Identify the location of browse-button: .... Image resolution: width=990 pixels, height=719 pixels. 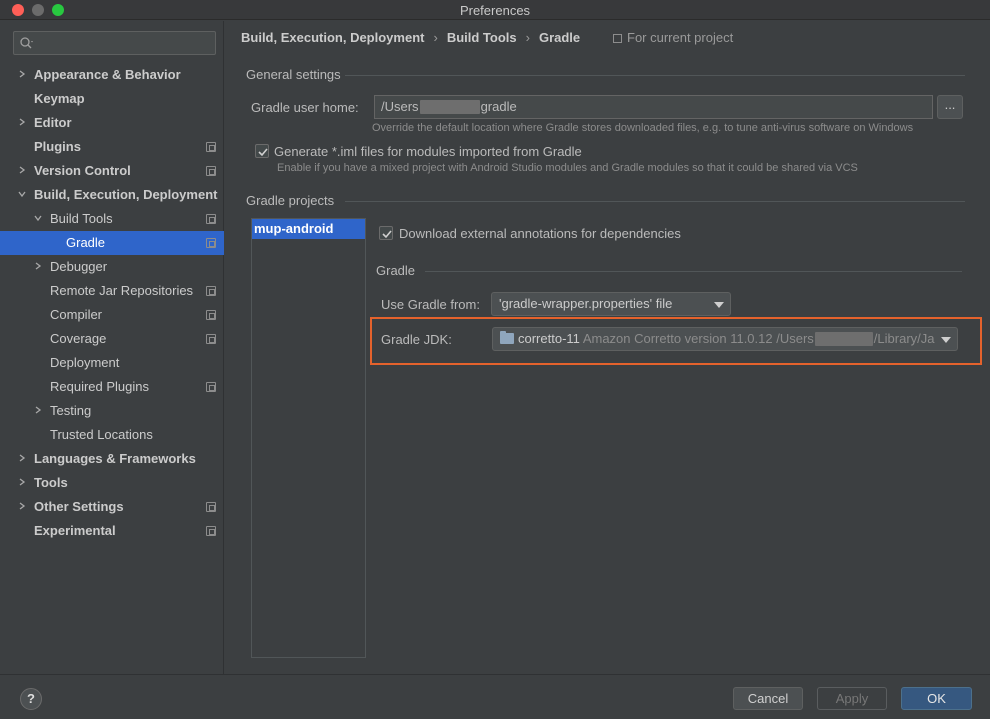
(950, 107).